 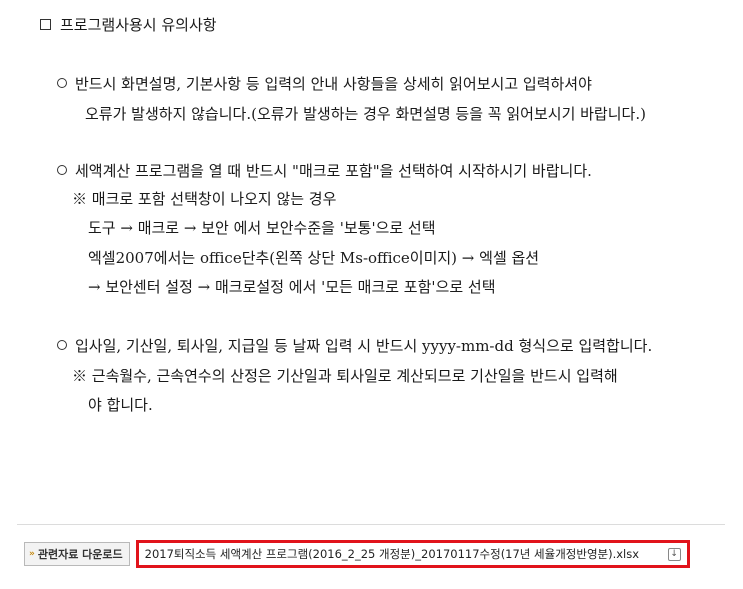 What do you see at coordinates (138, 25) in the screenshot?
I see `page-title: 프로그램사용시 유의사항` at bounding box center [138, 25].